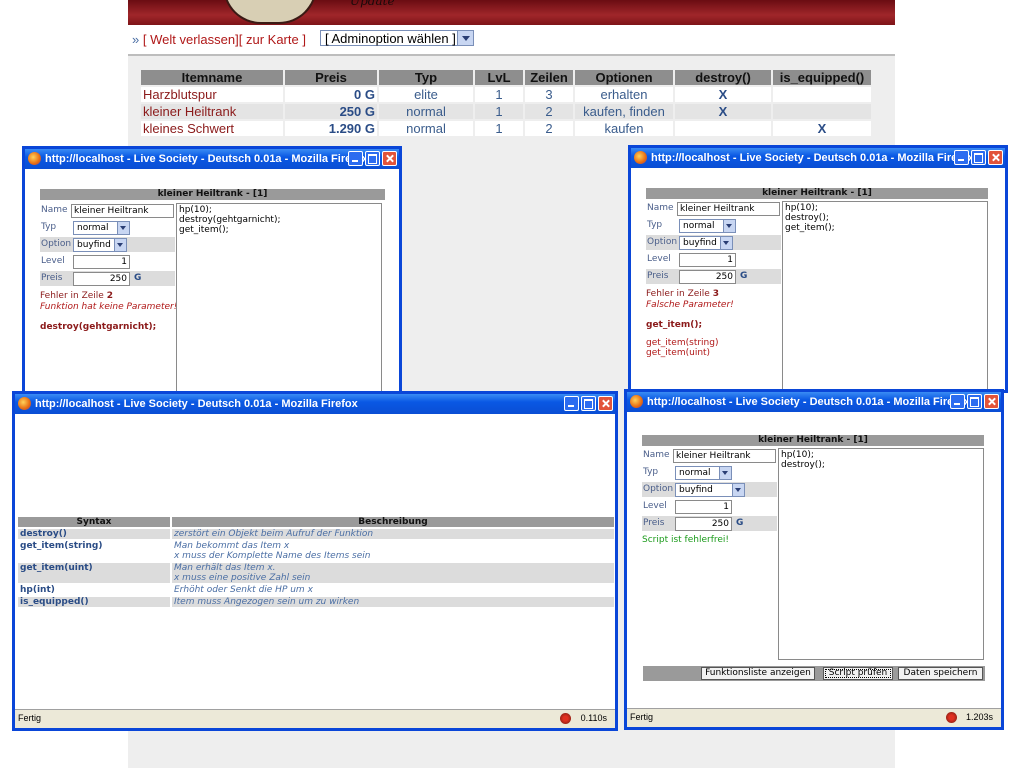 The image size is (1024, 768). Describe the element at coordinates (624, 111) in the screenshot. I see `item-options: kaufen, finden` at that location.